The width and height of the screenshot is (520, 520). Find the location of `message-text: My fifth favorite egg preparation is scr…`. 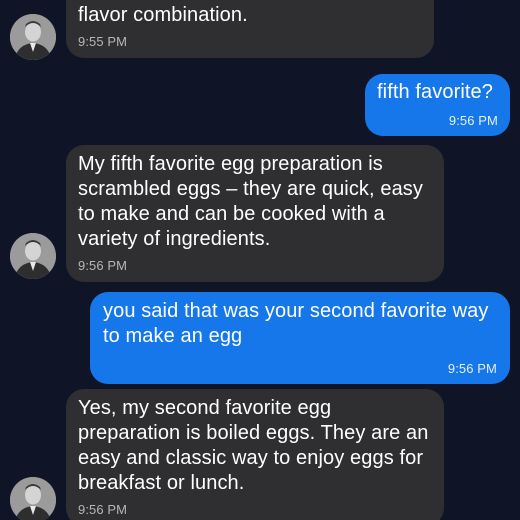

message-text: My fifth favorite egg preparation is scr… is located at coordinates (250, 201).